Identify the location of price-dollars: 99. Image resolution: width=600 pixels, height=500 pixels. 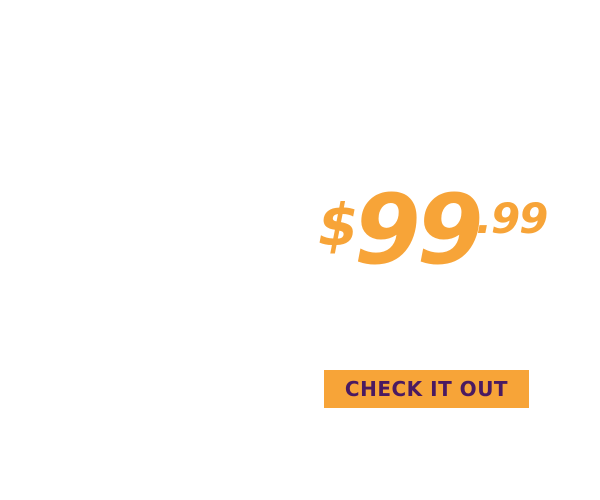
(419, 230).